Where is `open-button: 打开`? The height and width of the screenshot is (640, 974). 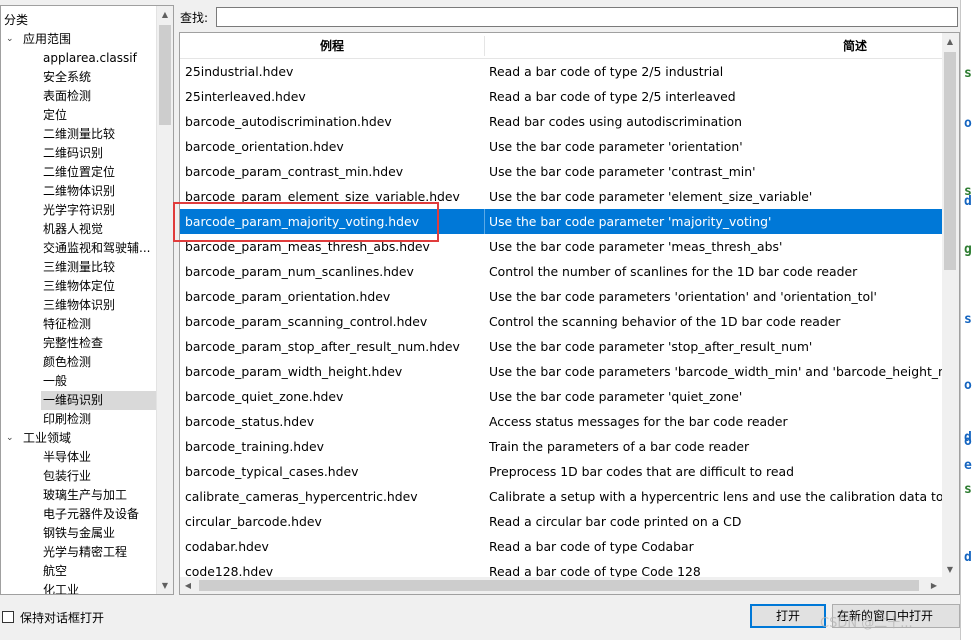
open-button: 打开 is located at coordinates (788, 616).